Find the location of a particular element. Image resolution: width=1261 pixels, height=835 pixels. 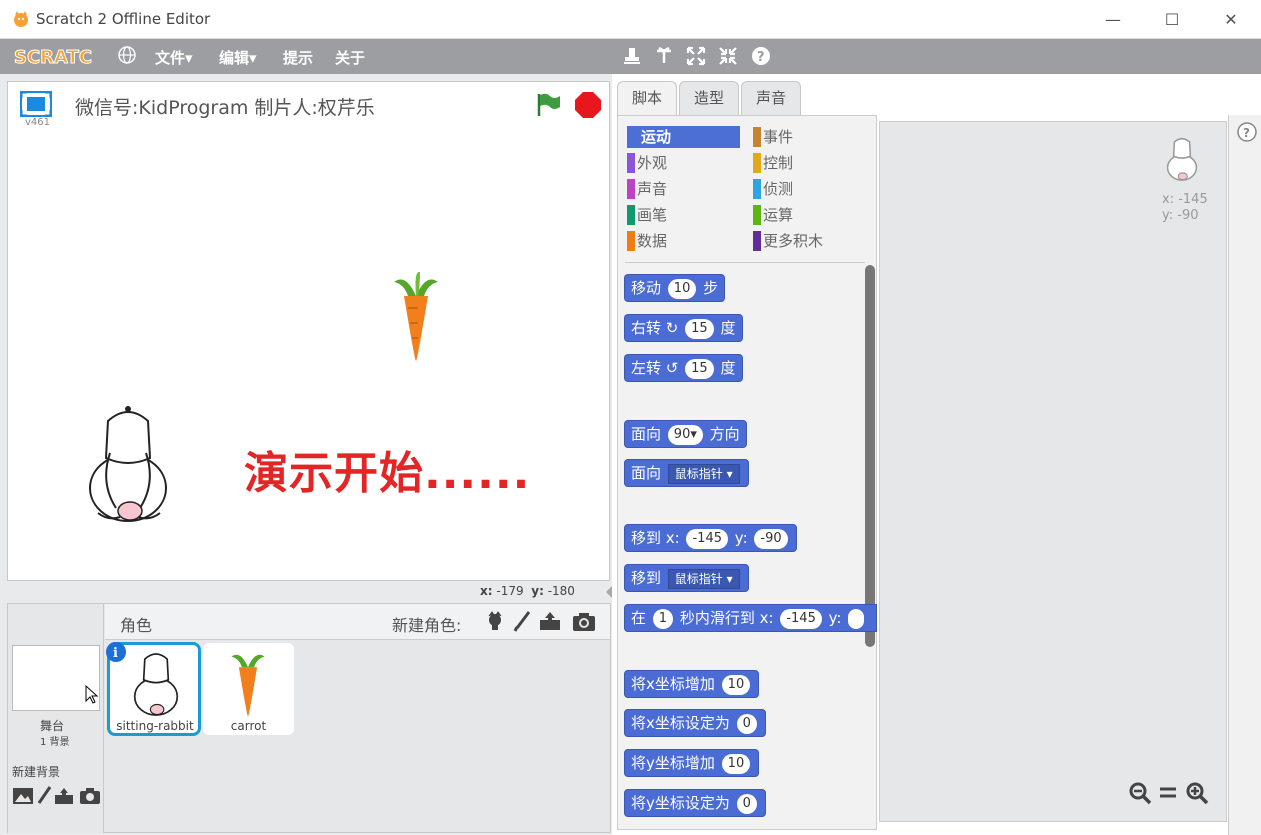

block-change-y: 将y坐标增加 10 is located at coordinates (692, 763).